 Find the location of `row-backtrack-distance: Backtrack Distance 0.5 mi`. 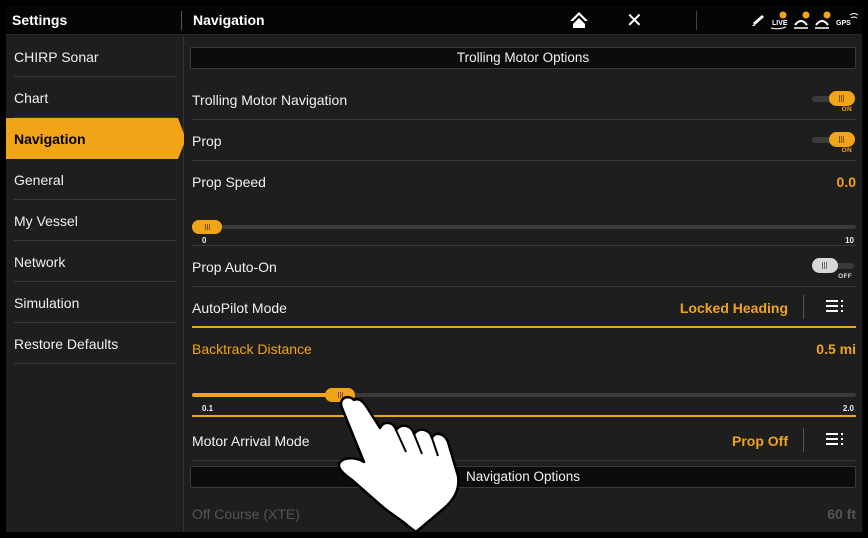

row-backtrack-distance: Backtrack Distance 0.5 mi is located at coordinates (524, 345).